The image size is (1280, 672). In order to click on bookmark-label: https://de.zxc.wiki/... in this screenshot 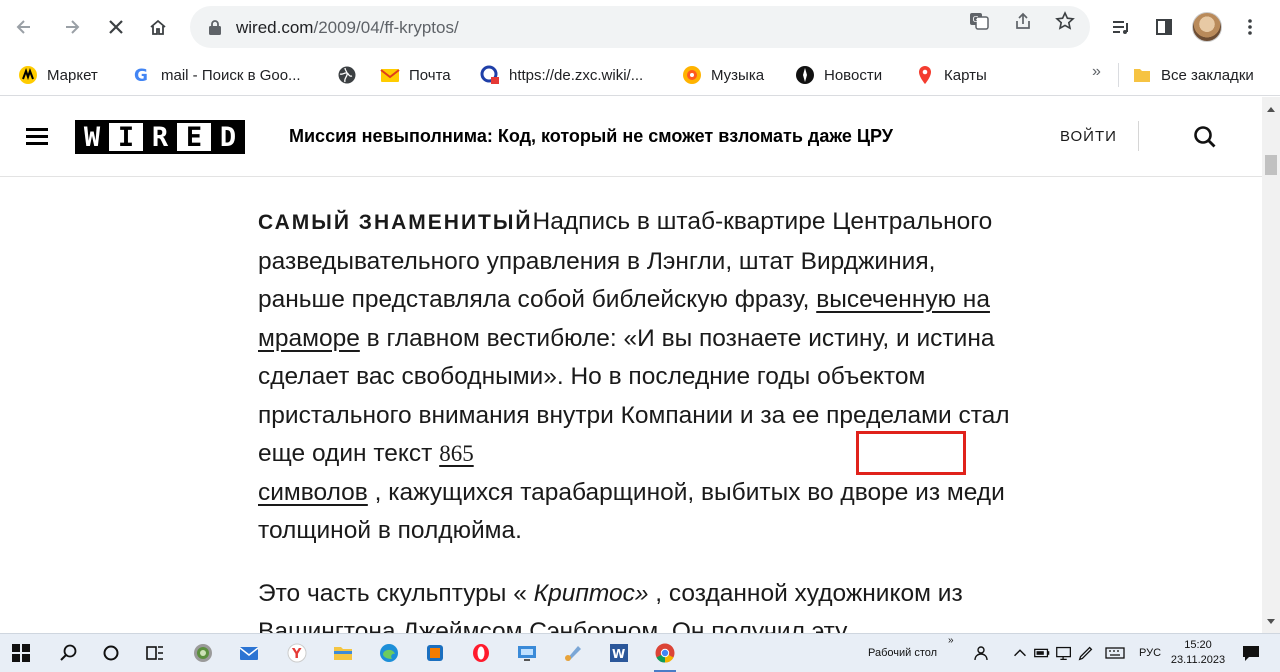, I will do `click(576, 75)`.